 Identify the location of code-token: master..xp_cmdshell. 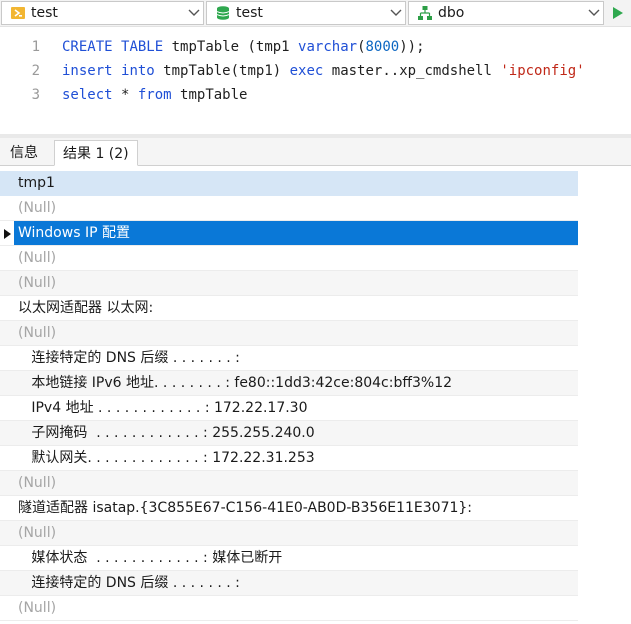
(416, 71).